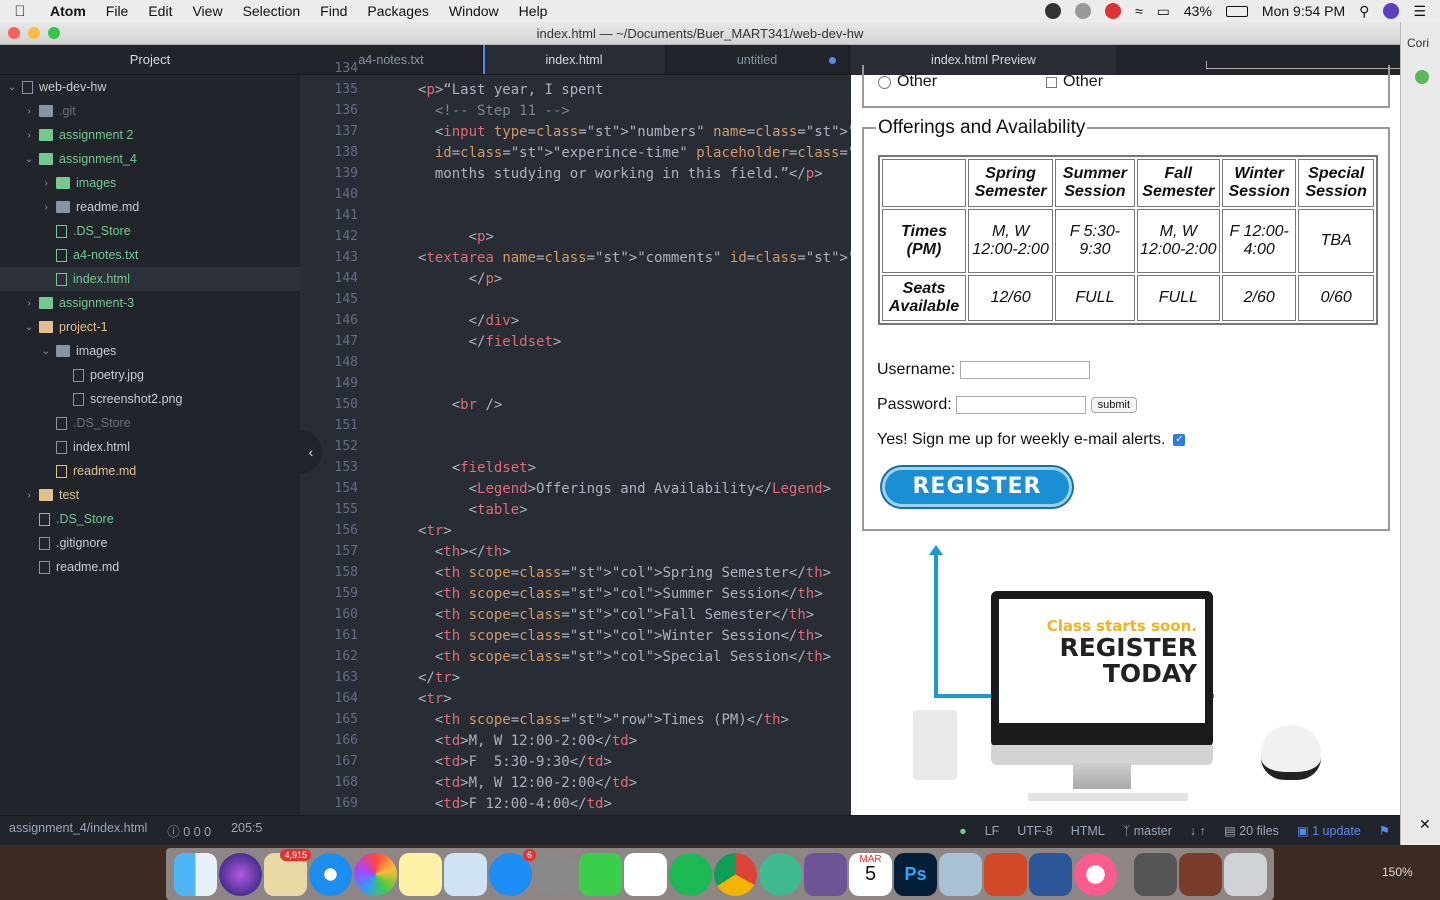  I want to click on office-icon, so click(645, 874).